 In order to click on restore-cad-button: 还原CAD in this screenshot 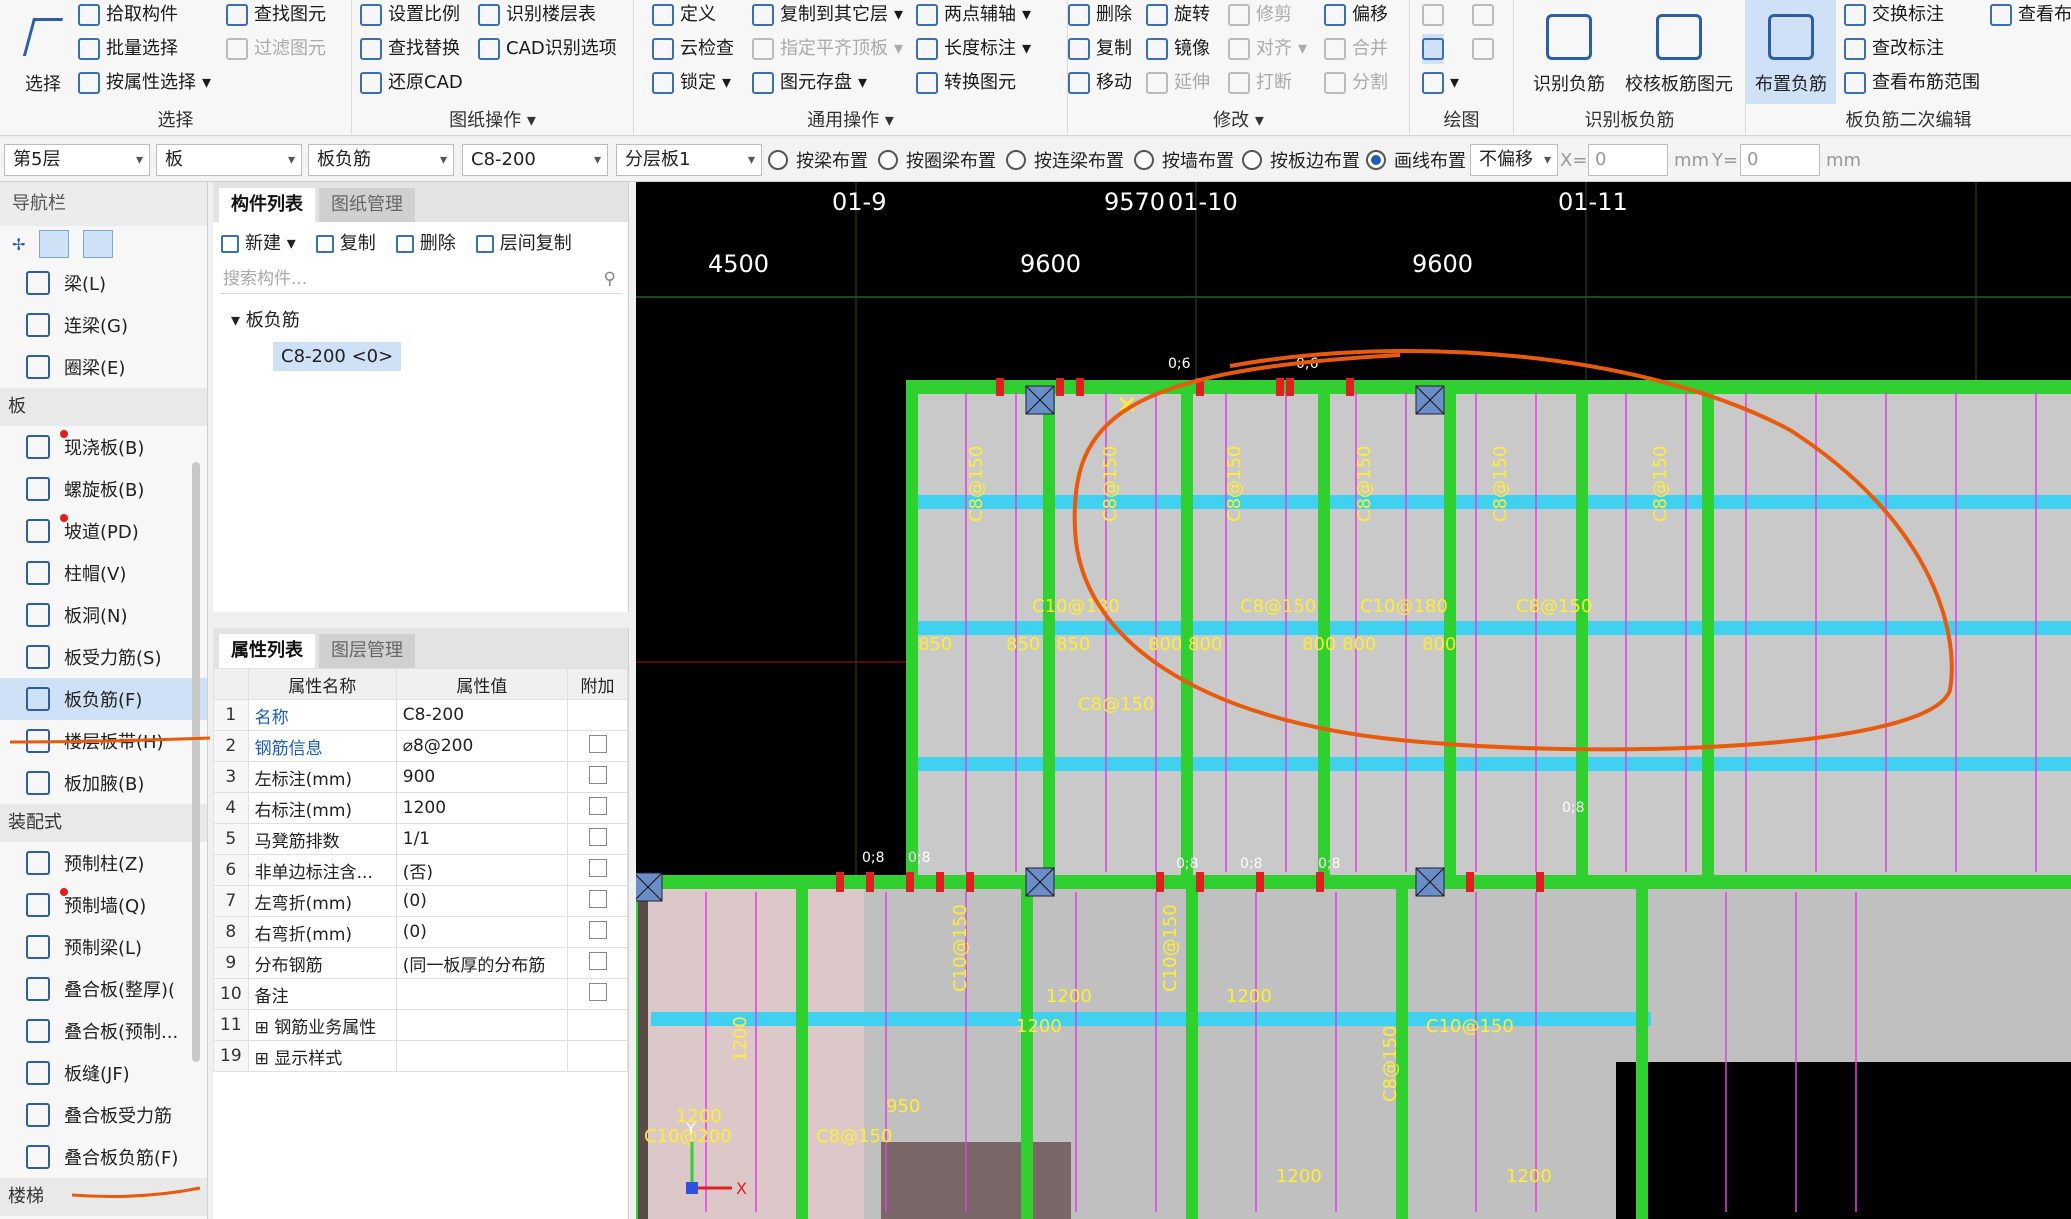, I will do `click(411, 83)`.